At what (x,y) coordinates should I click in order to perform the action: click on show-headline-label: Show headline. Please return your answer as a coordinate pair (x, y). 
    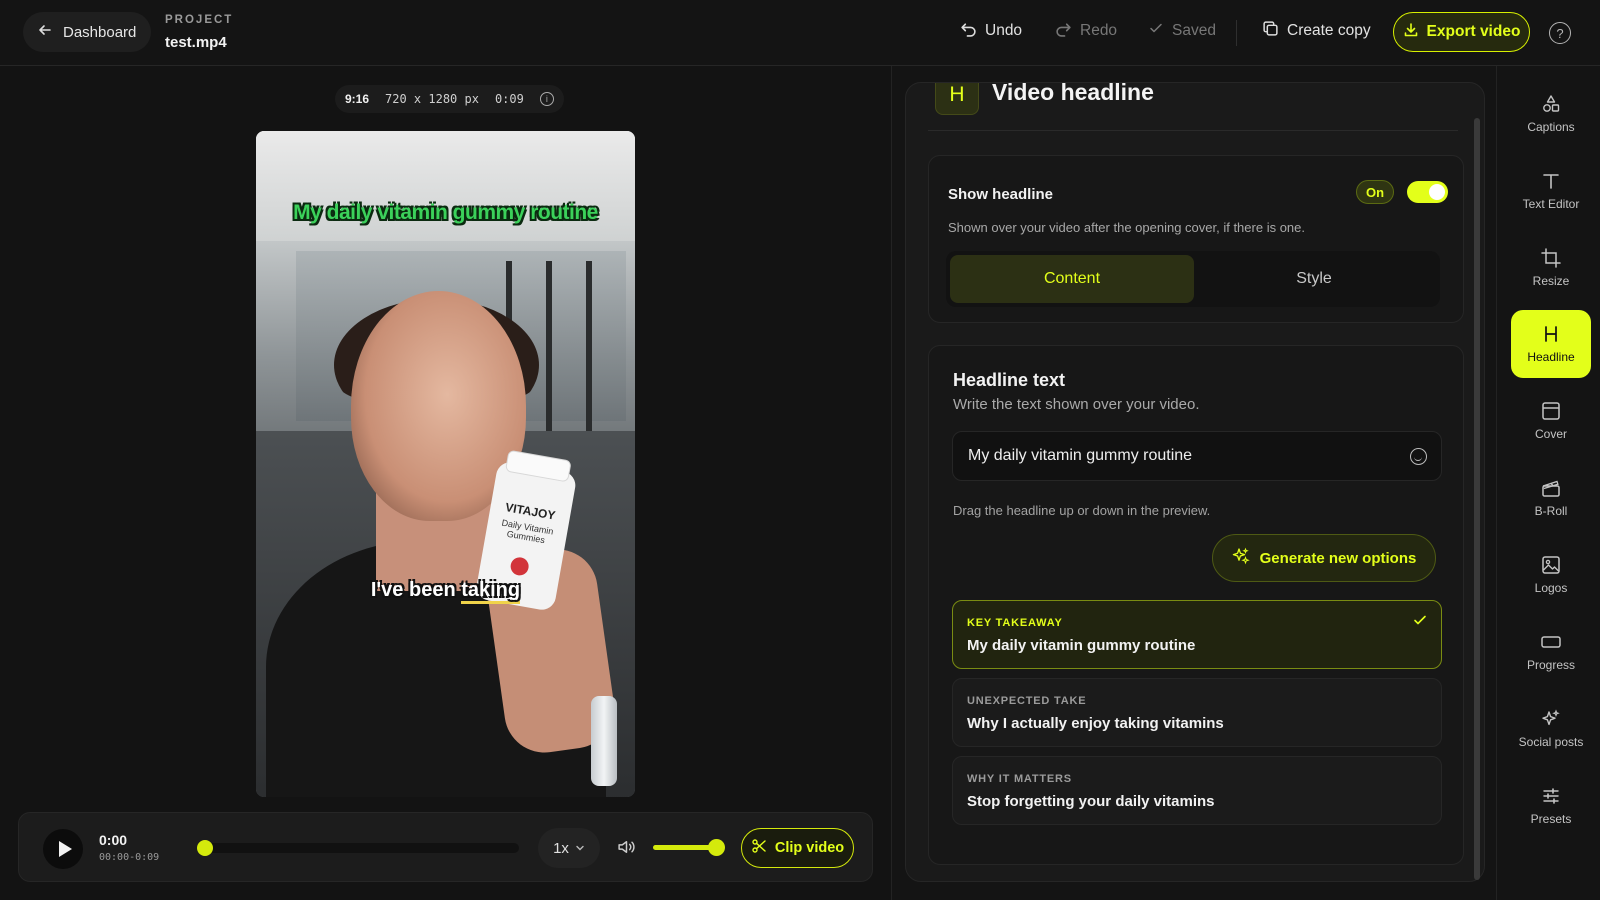
    Looking at the image, I should click on (1001, 194).